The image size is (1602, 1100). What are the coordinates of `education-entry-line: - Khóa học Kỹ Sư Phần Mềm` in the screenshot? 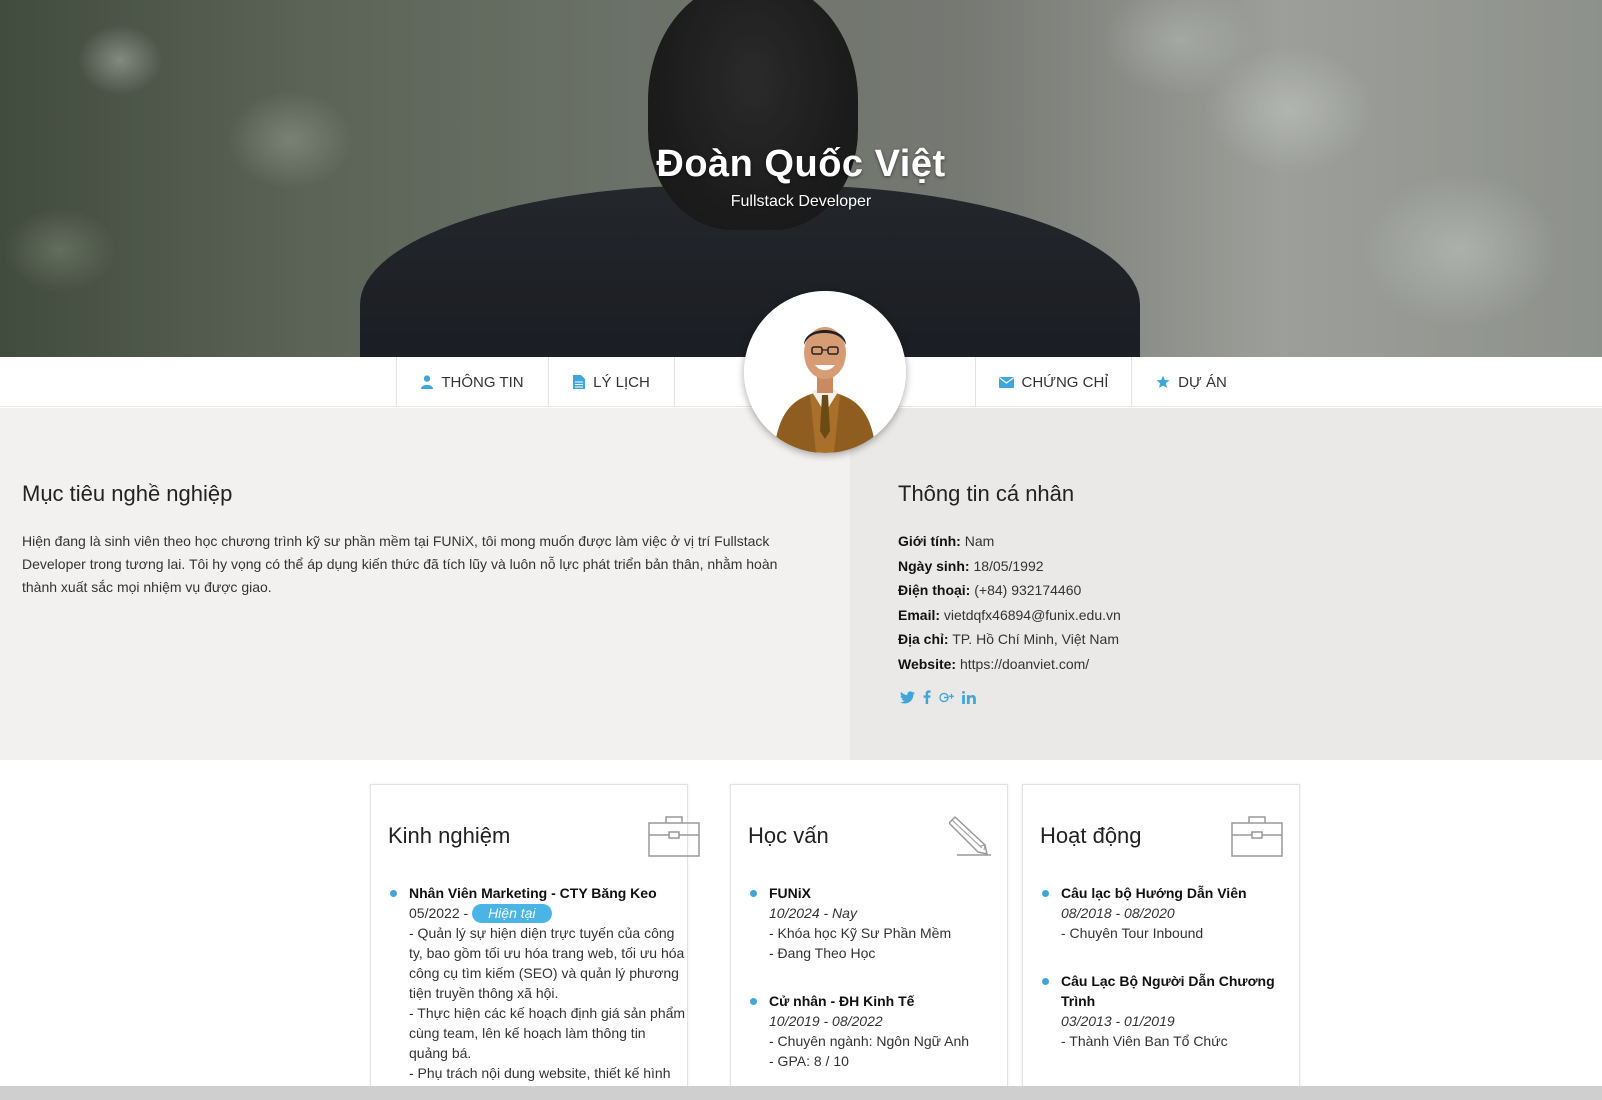 It's located at (860, 933).